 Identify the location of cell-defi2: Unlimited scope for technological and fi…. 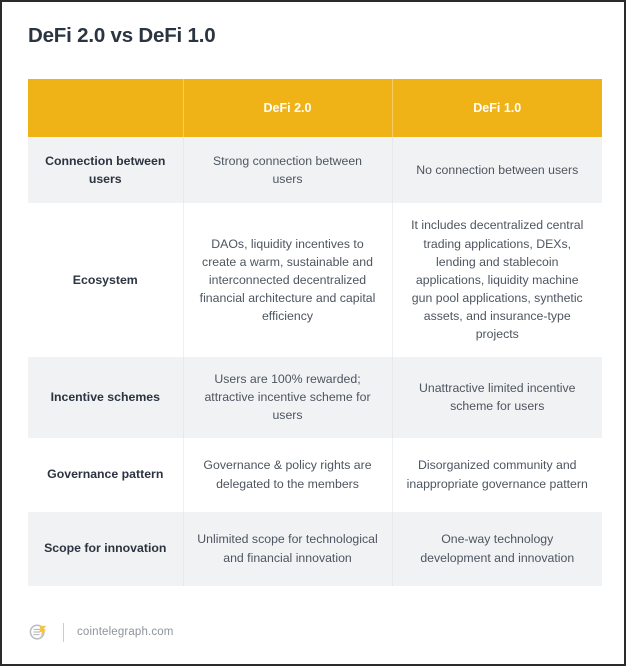
(288, 548).